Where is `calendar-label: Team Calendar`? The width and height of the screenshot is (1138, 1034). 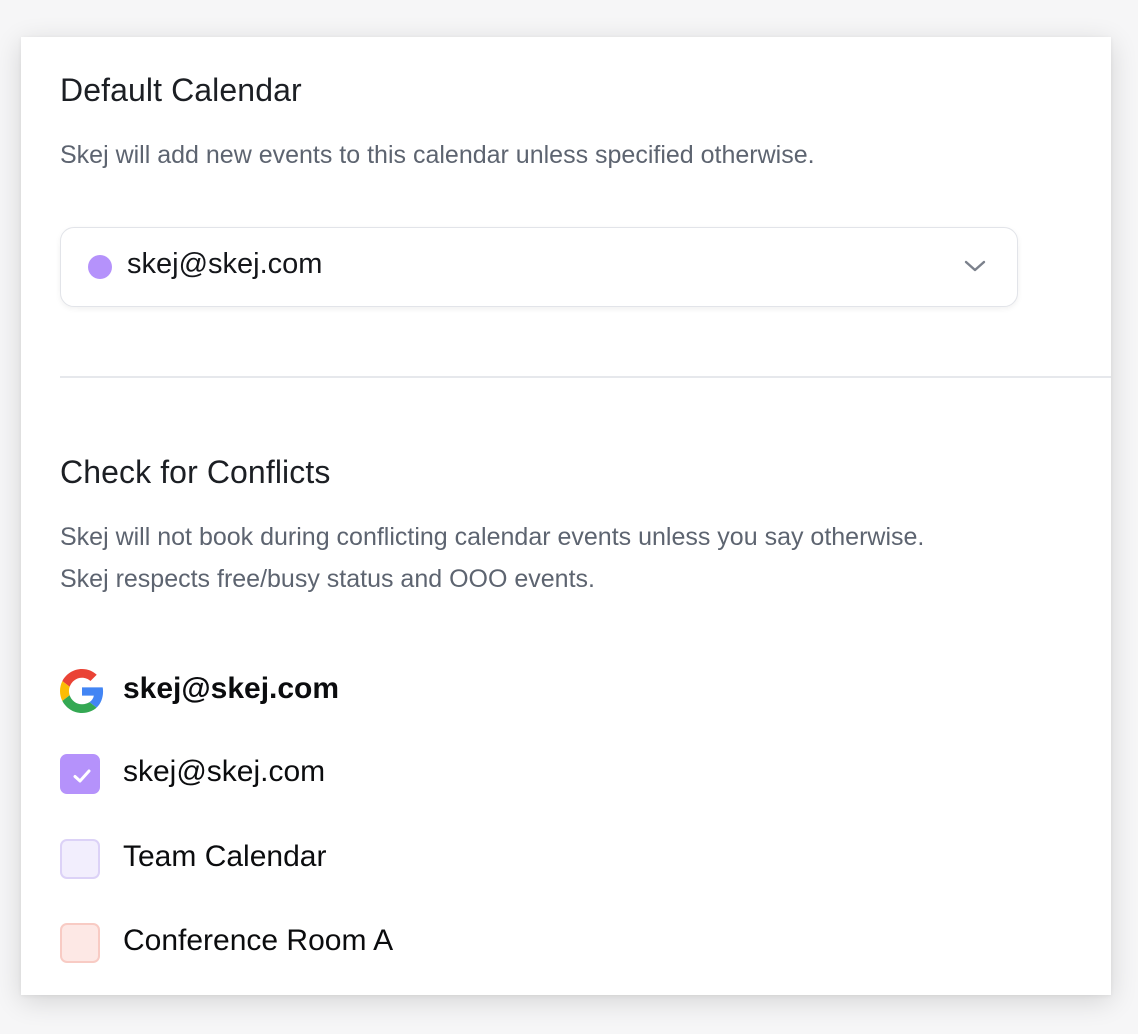 calendar-label: Team Calendar is located at coordinates (225, 856).